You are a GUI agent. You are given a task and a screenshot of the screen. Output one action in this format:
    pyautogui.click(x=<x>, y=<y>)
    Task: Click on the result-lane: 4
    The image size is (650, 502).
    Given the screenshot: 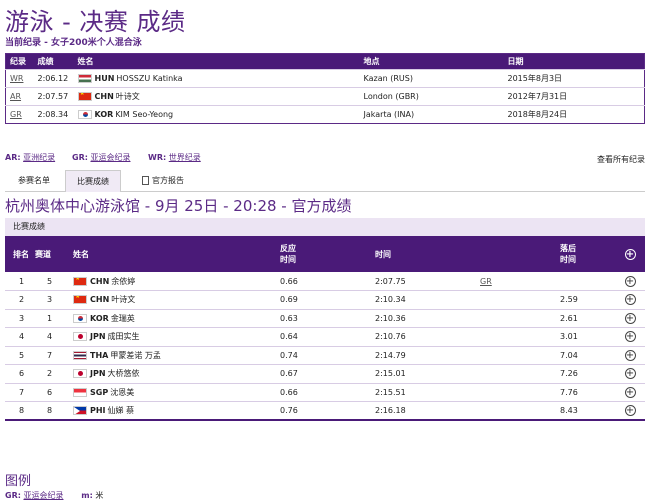 What is the action you would take?
    pyautogui.click(x=50, y=337)
    